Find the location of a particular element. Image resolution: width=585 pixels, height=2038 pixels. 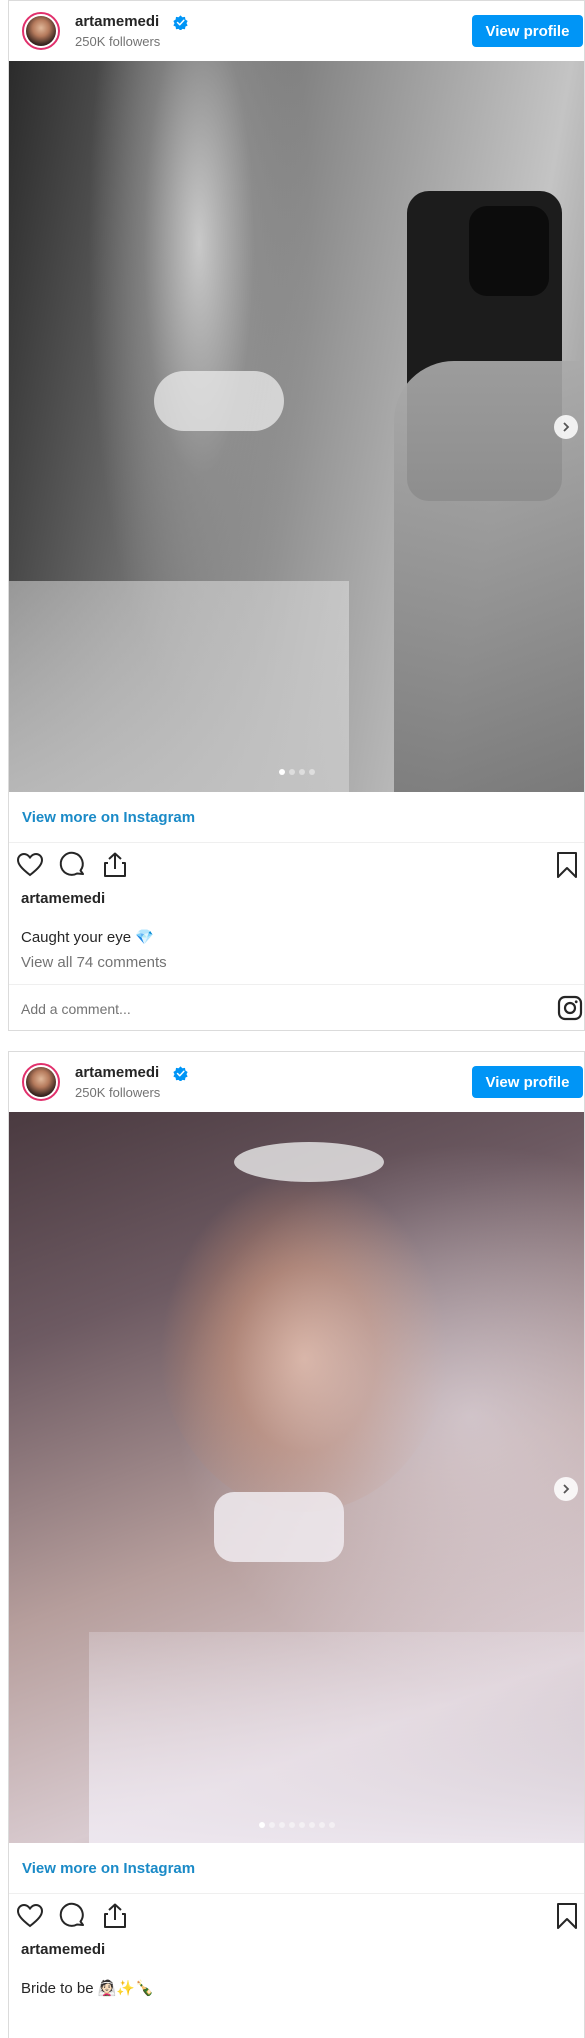

instagram-icon is located at coordinates (570, 1008).